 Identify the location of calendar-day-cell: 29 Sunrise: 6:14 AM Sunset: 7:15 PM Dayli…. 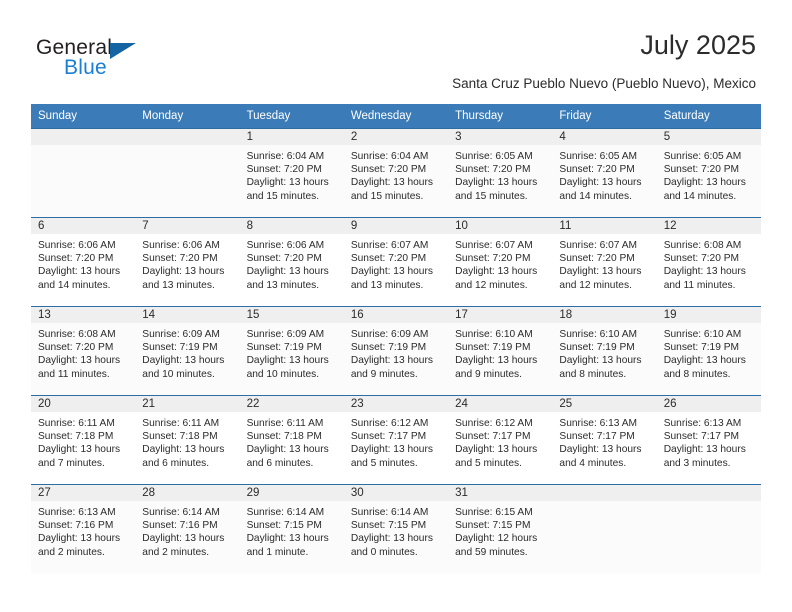
(291, 528).